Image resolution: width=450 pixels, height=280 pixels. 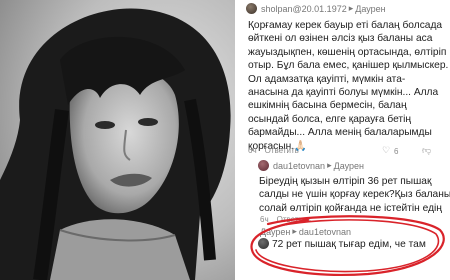 I want to click on like-count: 6, so click(x=396, y=151).